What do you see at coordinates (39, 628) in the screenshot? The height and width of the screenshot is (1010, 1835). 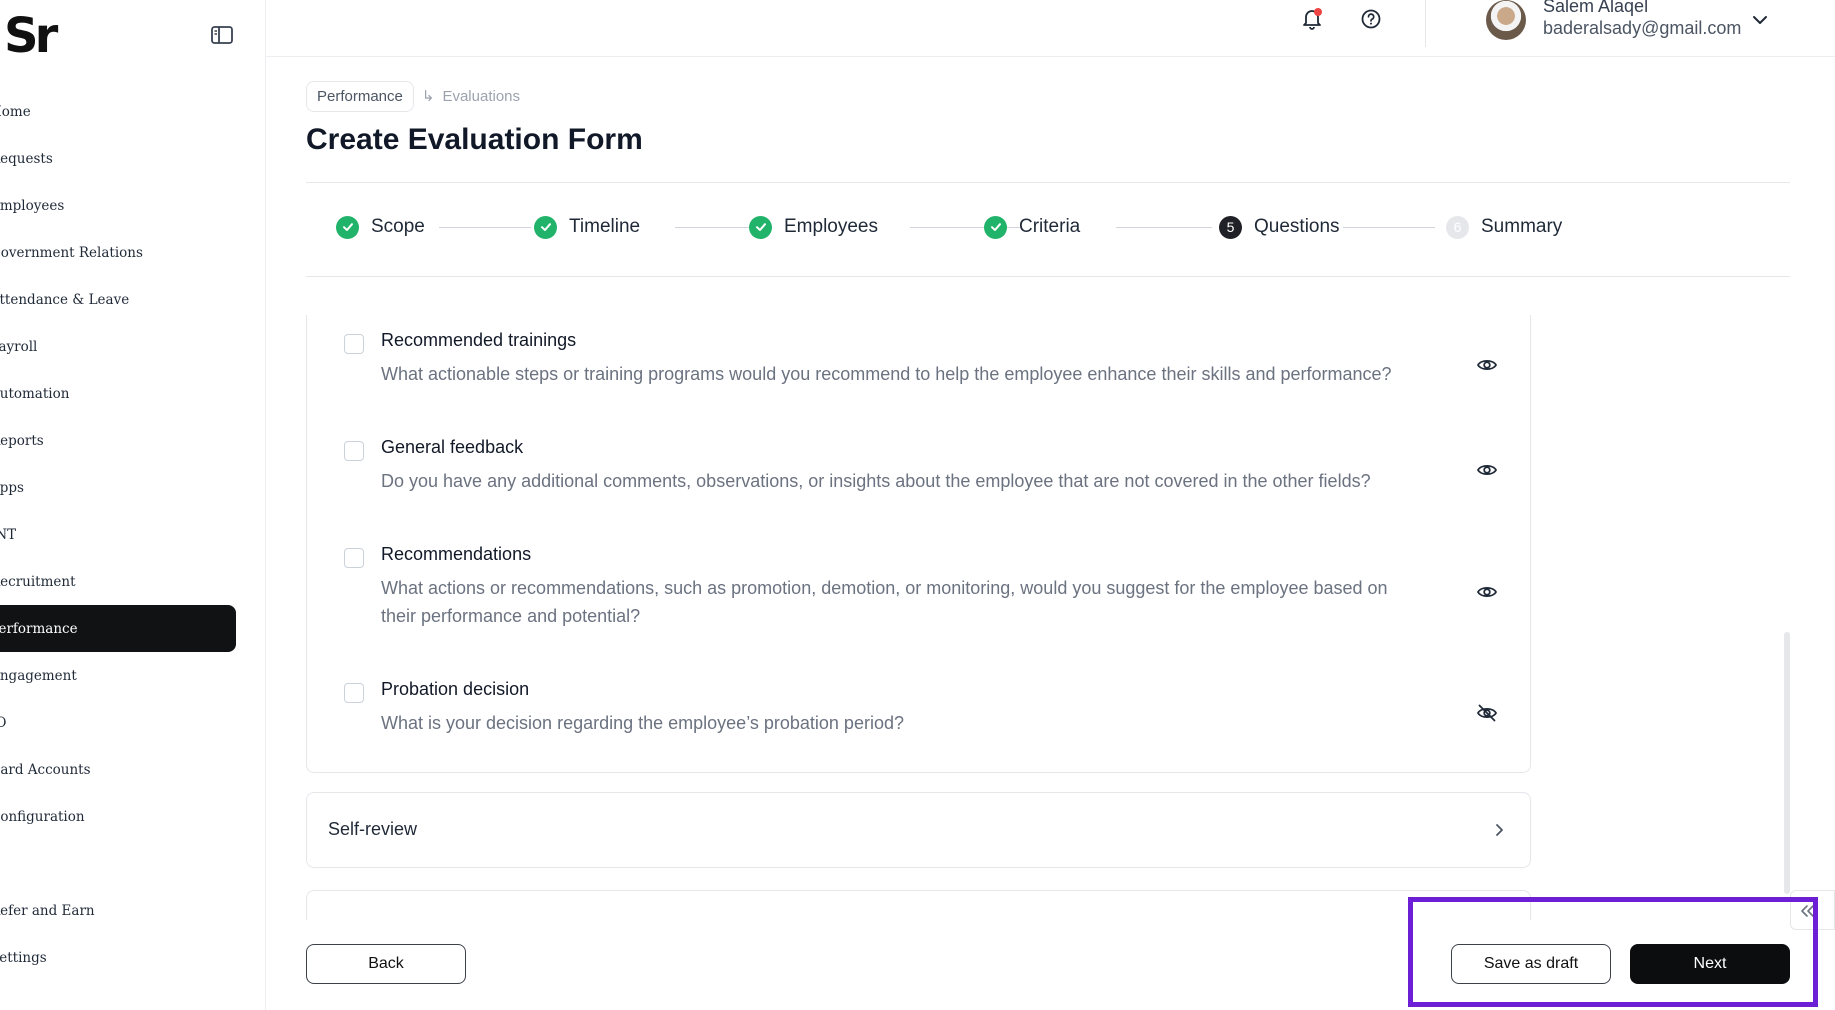 I see `sidebar-item-label: Performance` at bounding box center [39, 628].